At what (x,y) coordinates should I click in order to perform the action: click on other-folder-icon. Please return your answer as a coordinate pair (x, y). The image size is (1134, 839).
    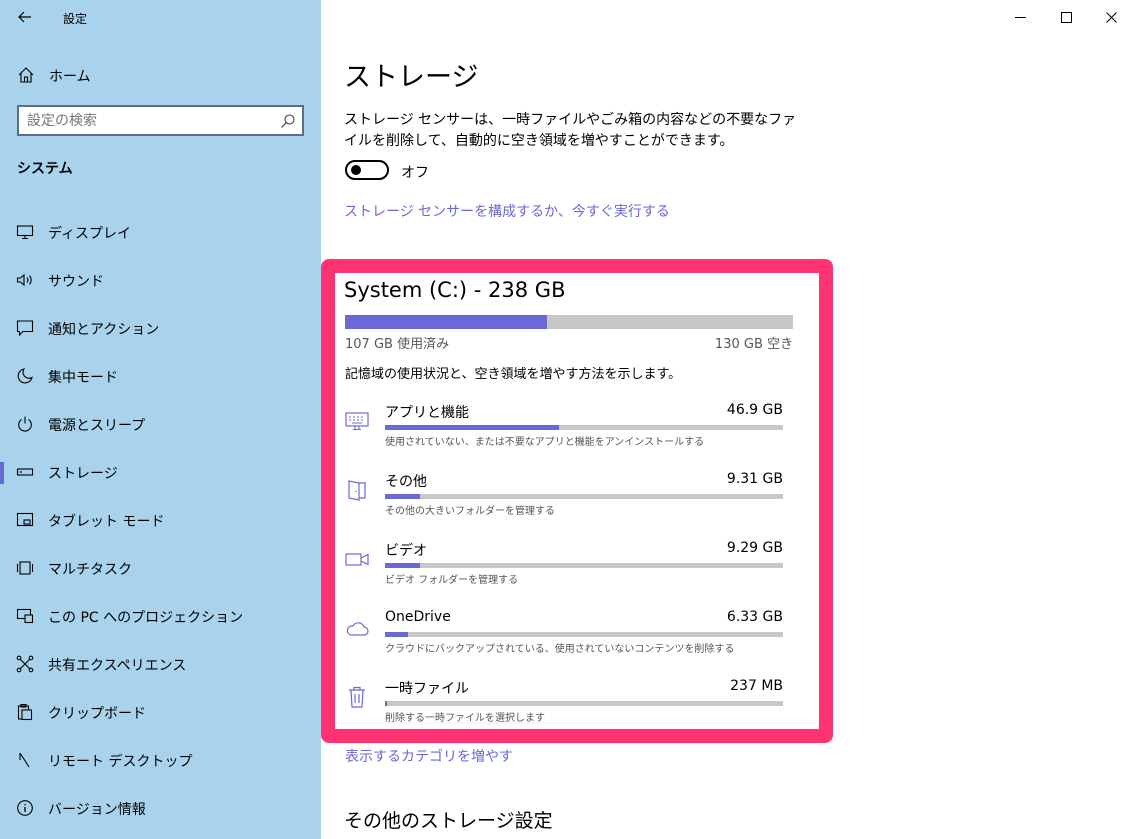
    Looking at the image, I should click on (357, 490).